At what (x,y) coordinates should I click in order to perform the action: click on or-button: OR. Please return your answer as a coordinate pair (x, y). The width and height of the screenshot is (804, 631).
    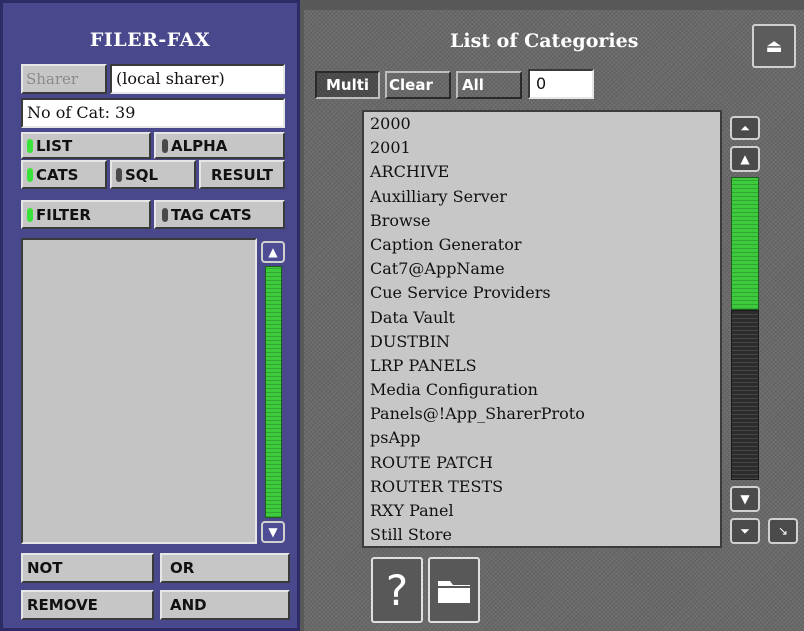
    Looking at the image, I should click on (225, 568).